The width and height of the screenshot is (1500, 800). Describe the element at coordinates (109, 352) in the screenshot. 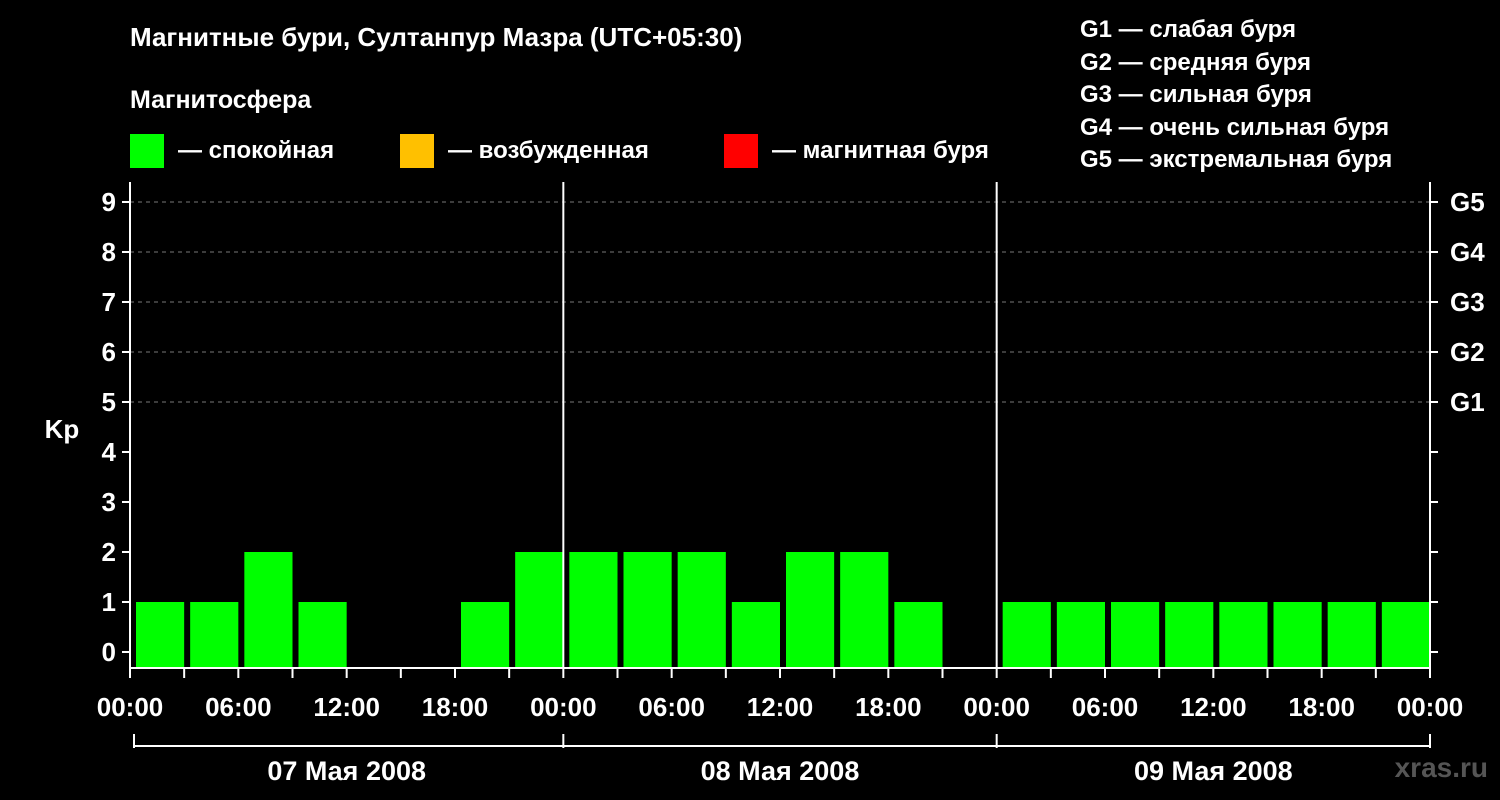

I see `y-tick-label: 6` at that location.